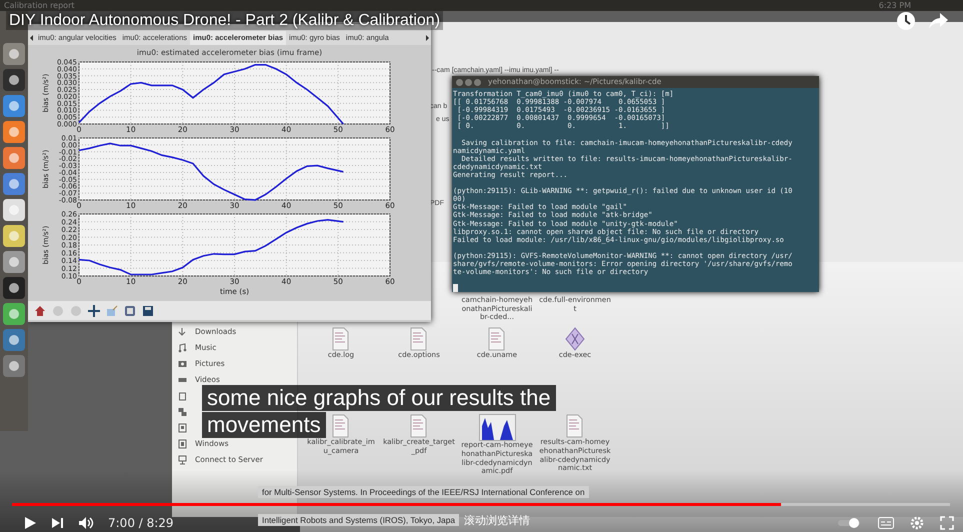  What do you see at coordinates (182, 364) in the screenshot?
I see `camera-icon` at bounding box center [182, 364].